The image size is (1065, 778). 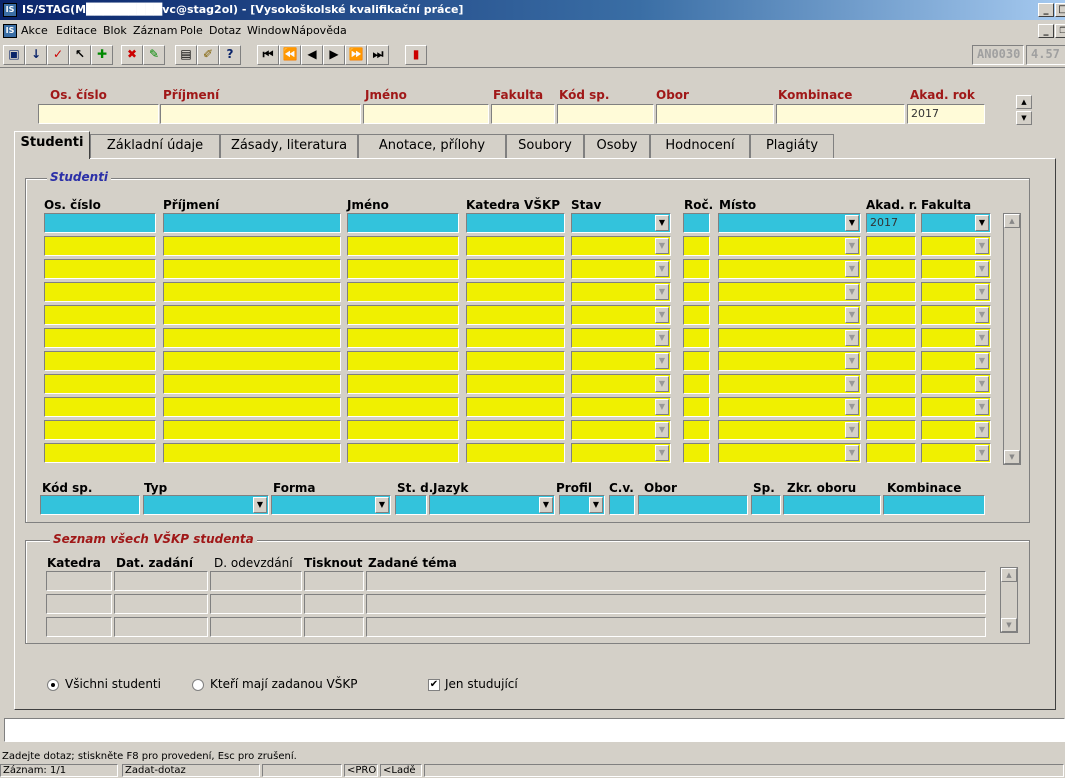 What do you see at coordinates (432, 146) in the screenshot?
I see `tab-anotace-prilohy: Anotace, přílohy` at bounding box center [432, 146].